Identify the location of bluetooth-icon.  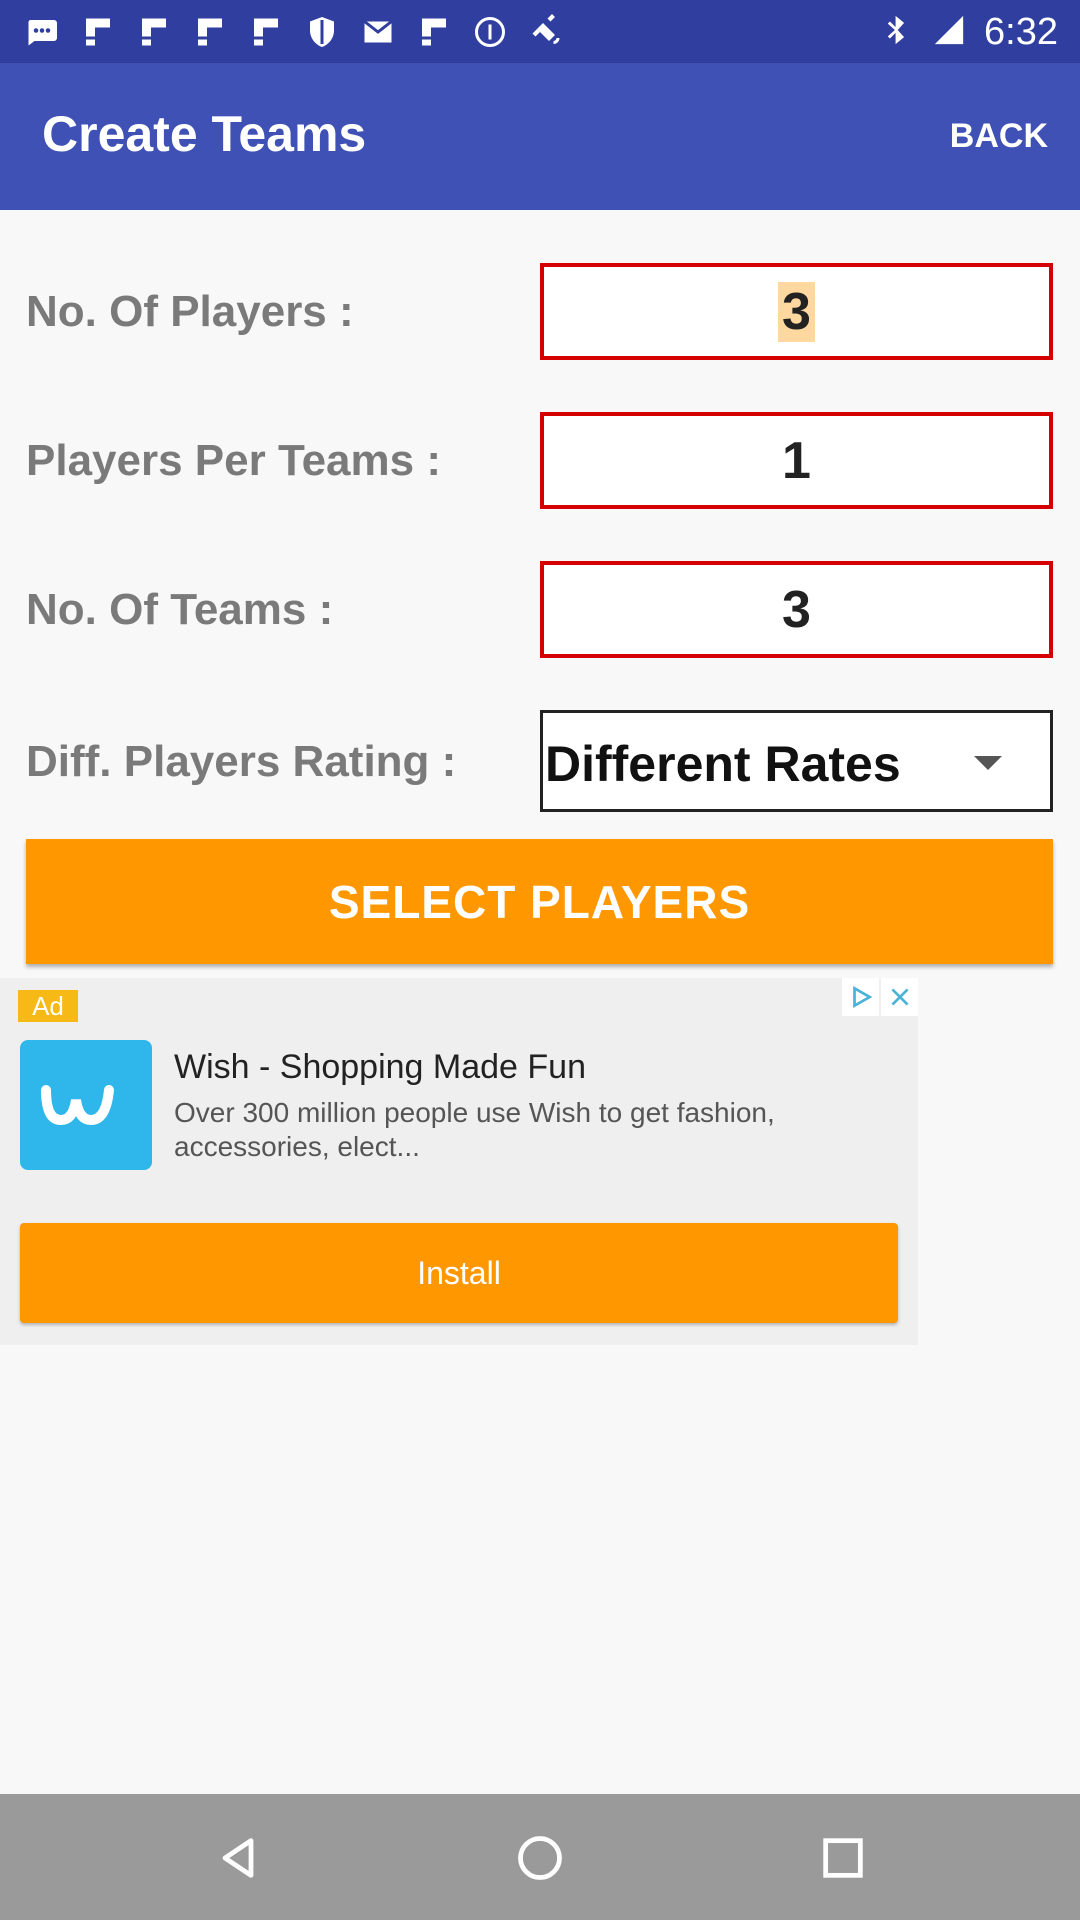
(897, 32).